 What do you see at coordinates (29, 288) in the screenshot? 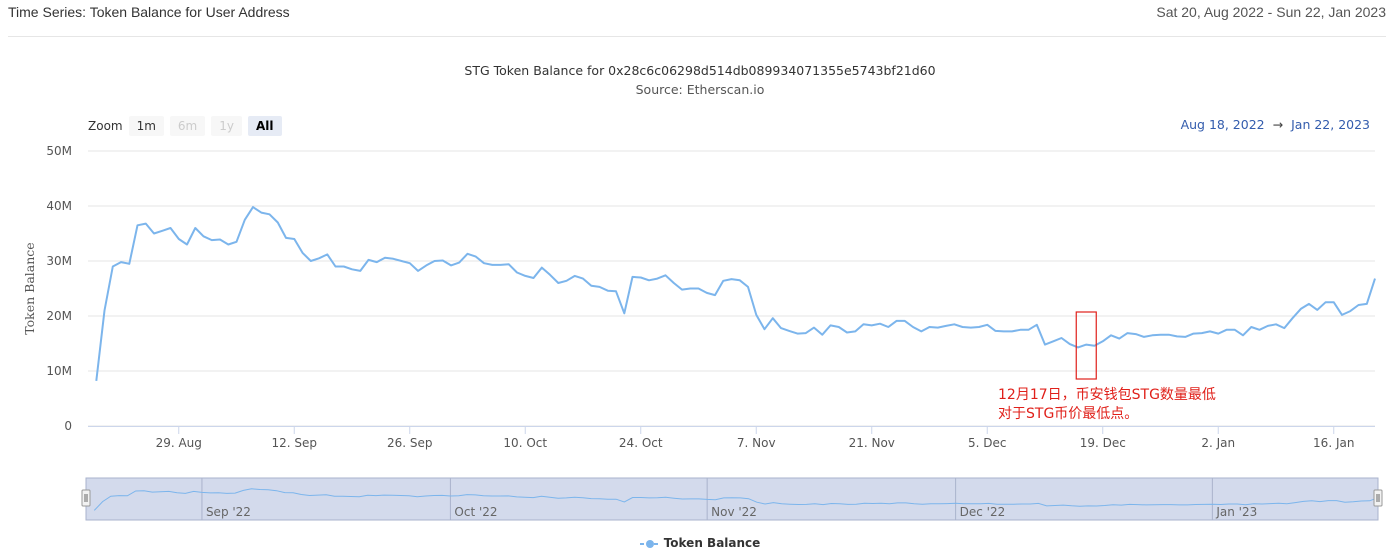
I see `y-axis-title: Token Balance` at bounding box center [29, 288].